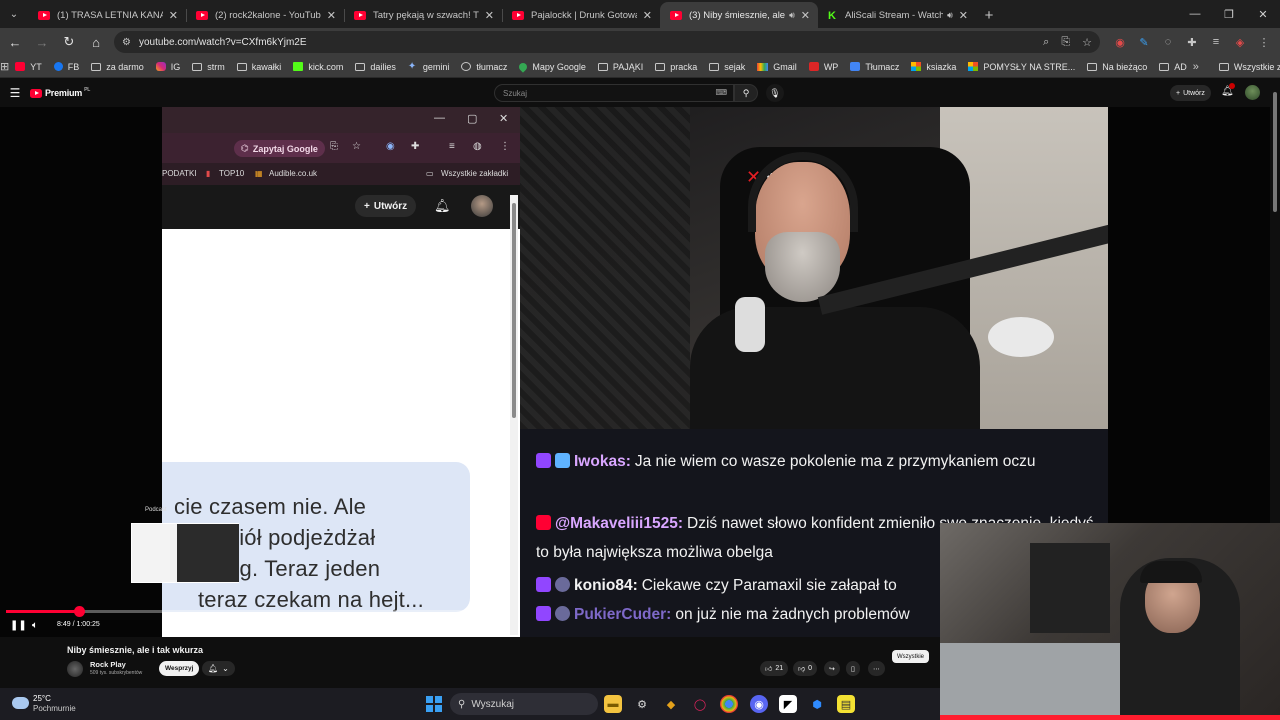 The height and width of the screenshot is (720, 1280). I want to click on bookmark: WP, so click(824, 67).